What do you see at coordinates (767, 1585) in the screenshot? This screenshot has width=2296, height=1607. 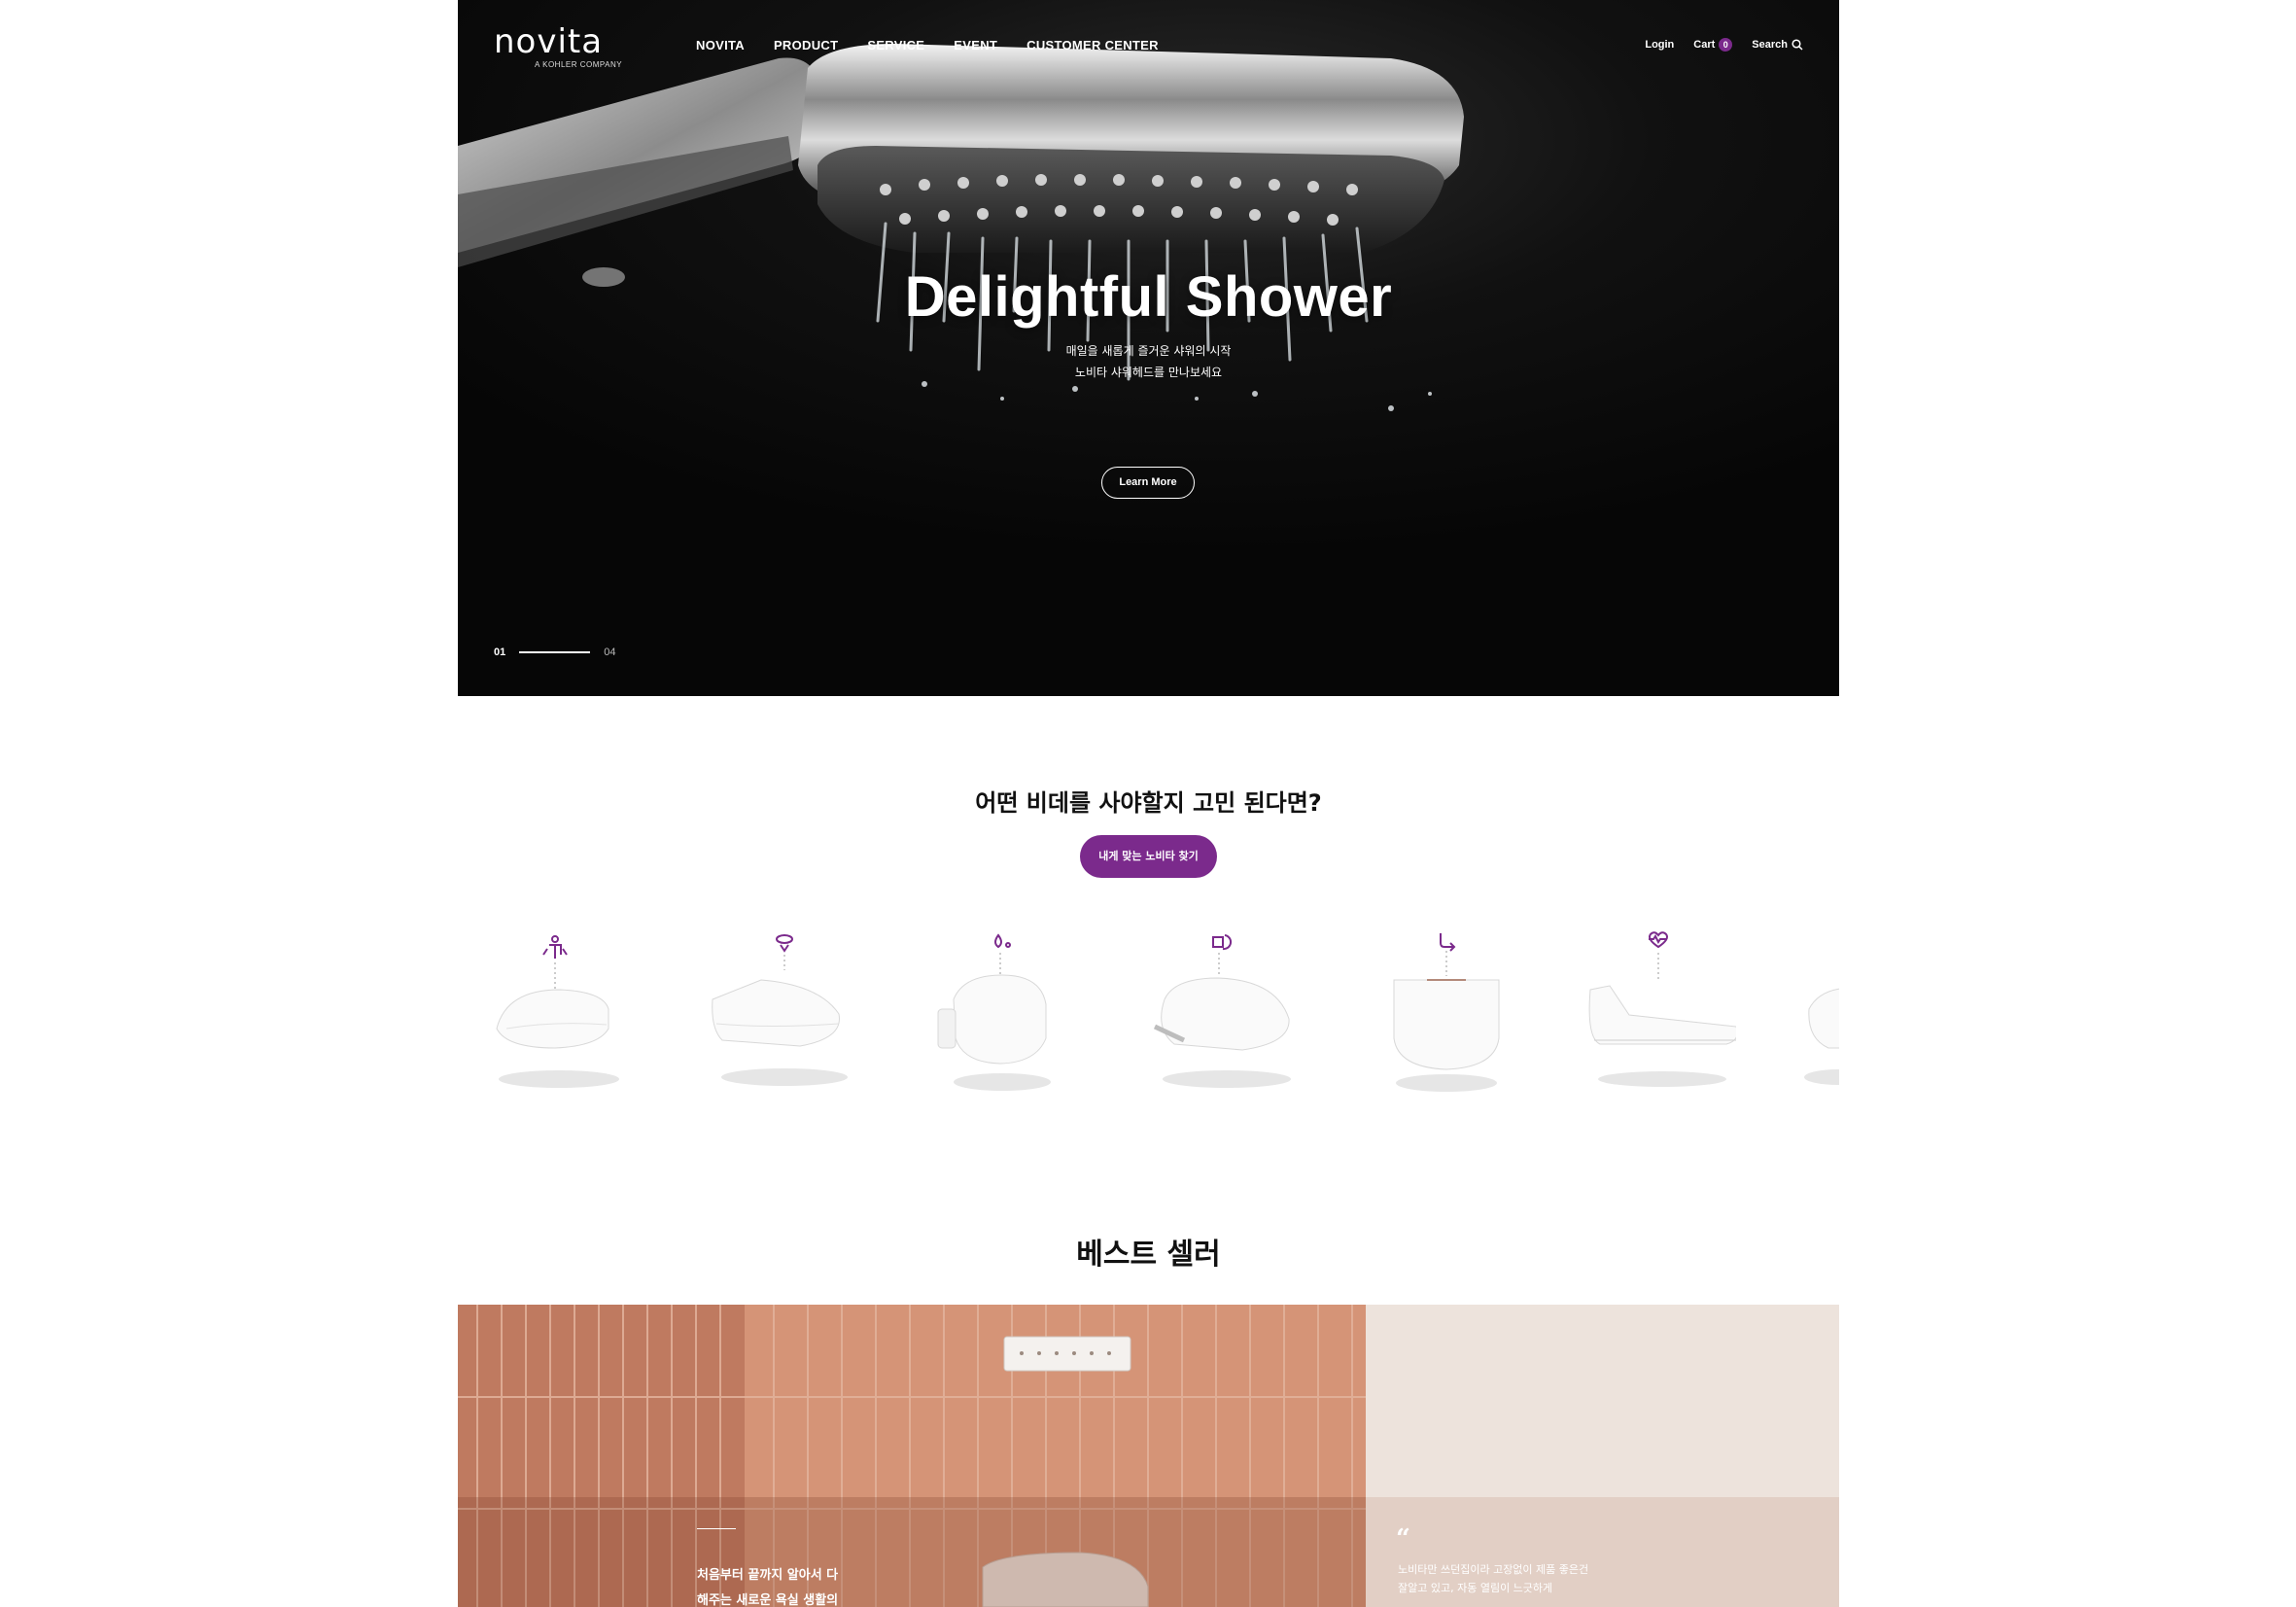 I see `best-seller-copy: 처음부터 끝까지 알아서 다 해주는 새로운 욕실 생활의` at bounding box center [767, 1585].